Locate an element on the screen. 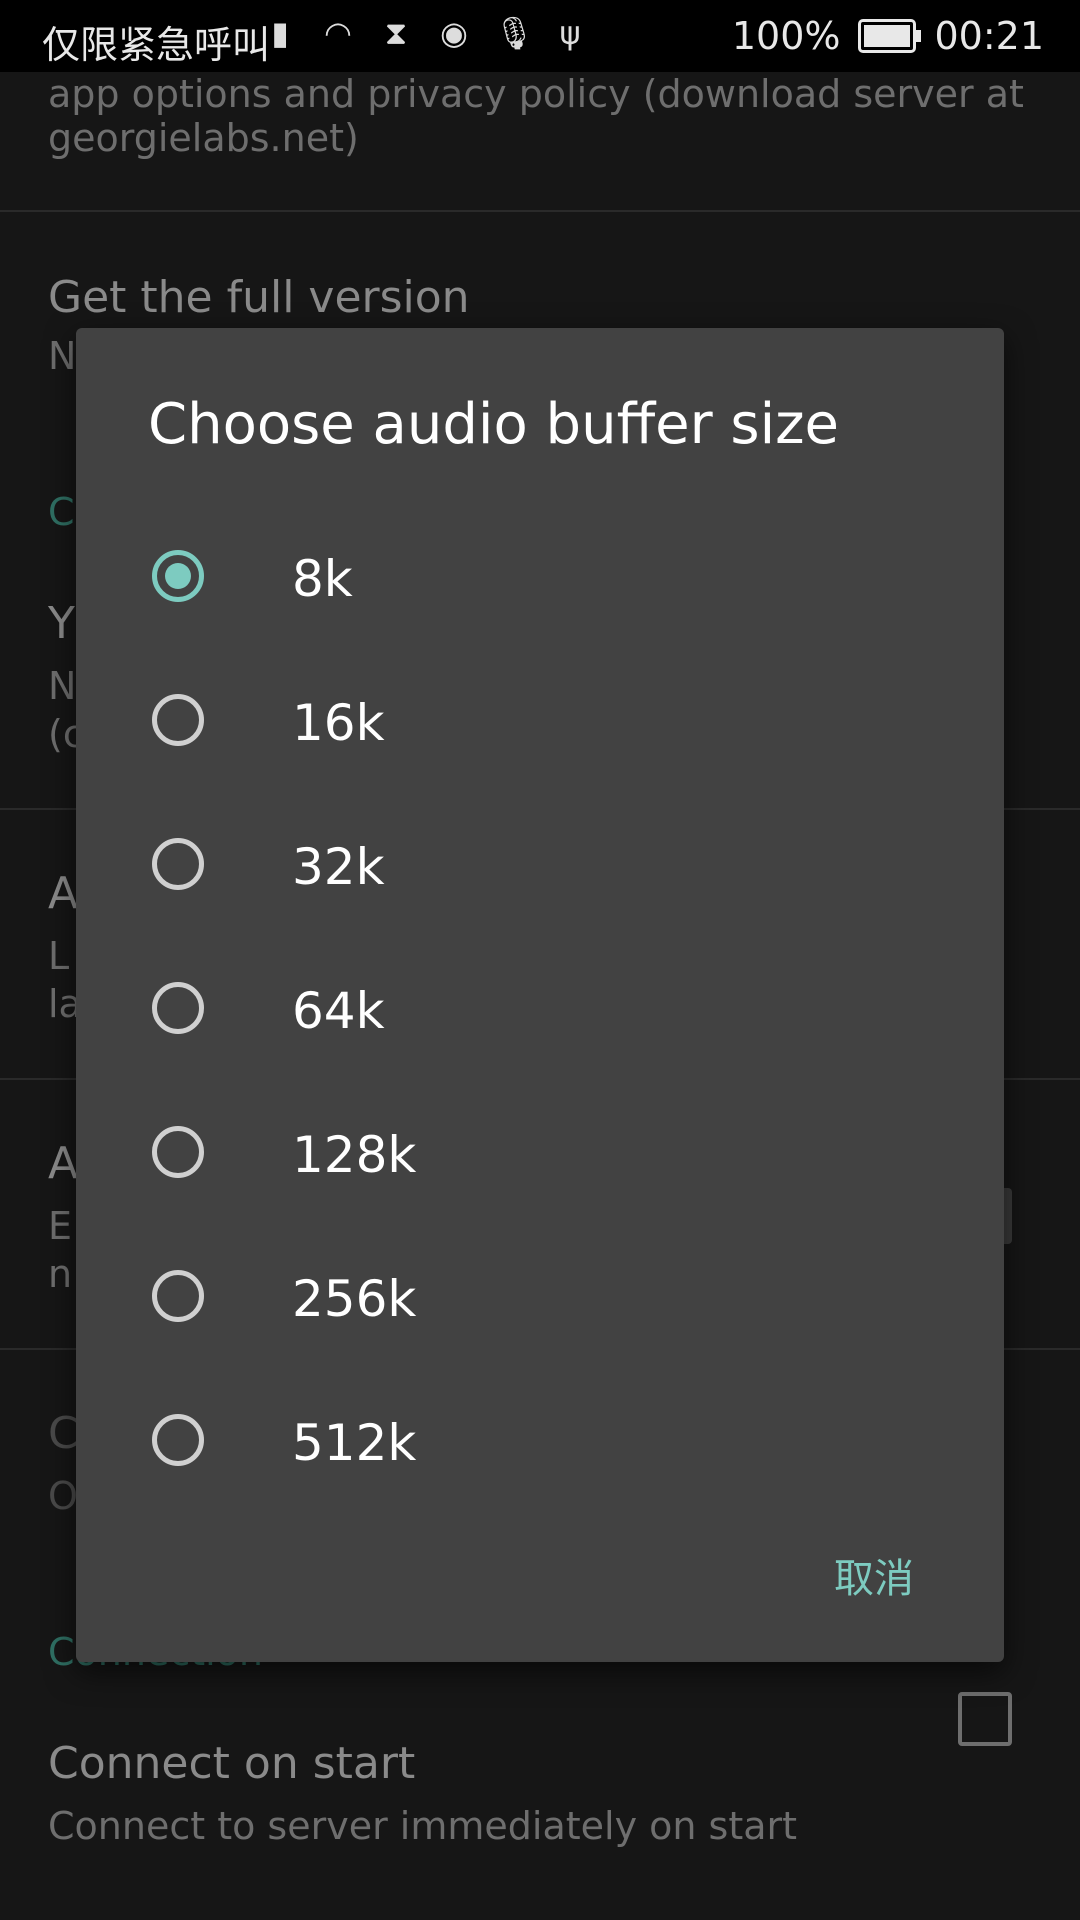 This screenshot has width=1080, height=1920. option-256k: 256k is located at coordinates (540, 1304).